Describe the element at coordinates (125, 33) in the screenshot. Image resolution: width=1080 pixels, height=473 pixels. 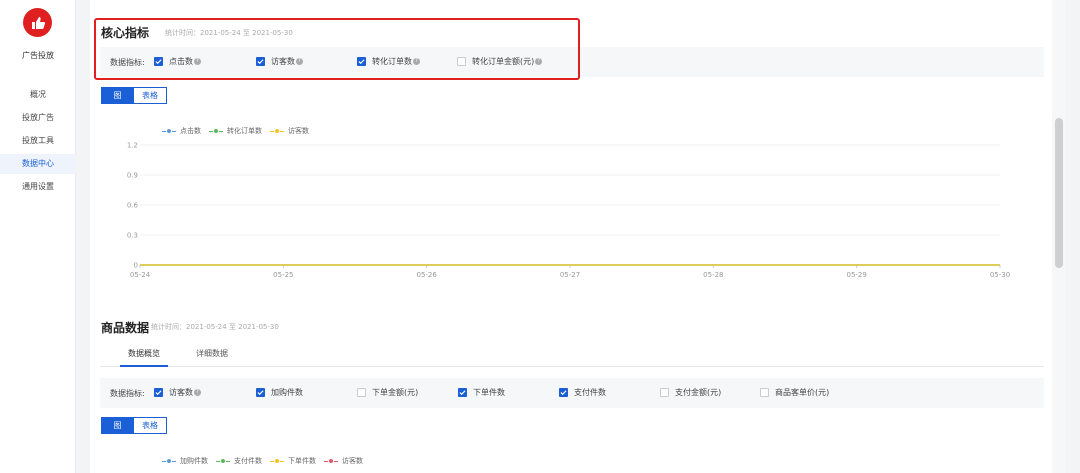
I see `core-metrics-title: 核心指标` at that location.